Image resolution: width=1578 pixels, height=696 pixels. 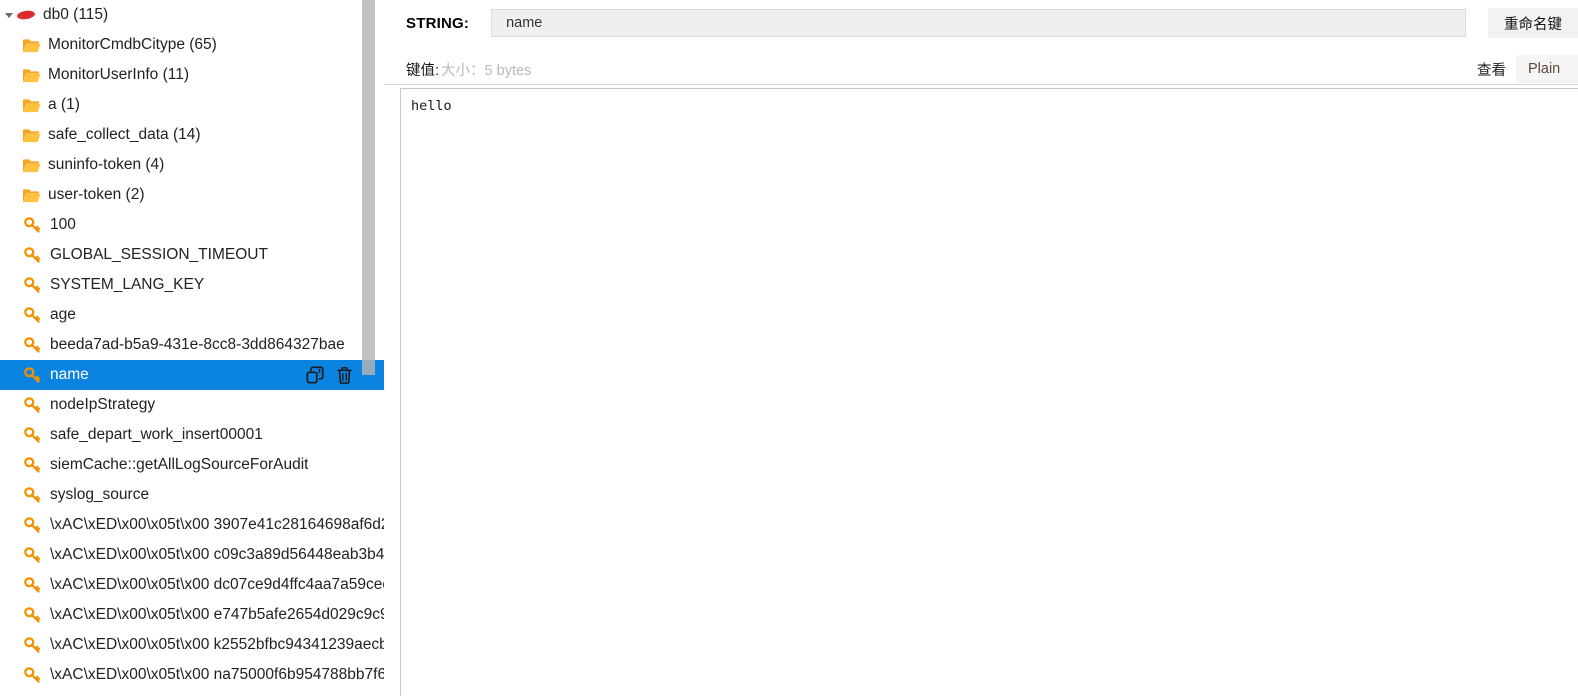 I want to click on tree-row-label: MonitorUserInfo (11), so click(x=118, y=74).